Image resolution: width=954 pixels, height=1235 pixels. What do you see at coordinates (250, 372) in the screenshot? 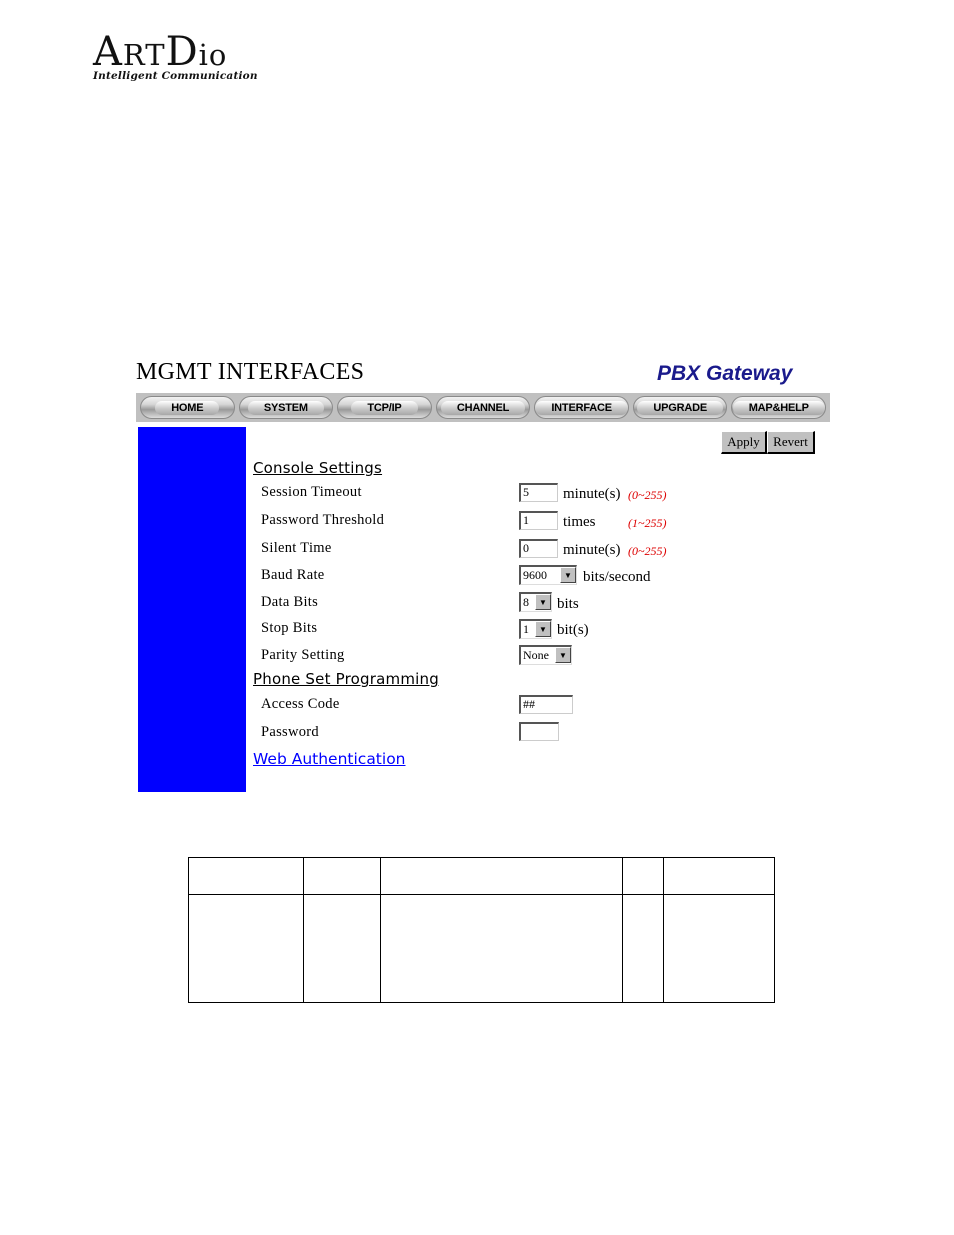
I see `page-title: MGMT INTERFACES` at bounding box center [250, 372].